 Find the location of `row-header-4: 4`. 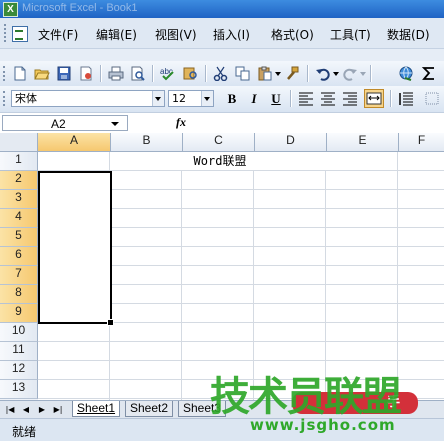

row-header-4: 4 is located at coordinates (19, 218).